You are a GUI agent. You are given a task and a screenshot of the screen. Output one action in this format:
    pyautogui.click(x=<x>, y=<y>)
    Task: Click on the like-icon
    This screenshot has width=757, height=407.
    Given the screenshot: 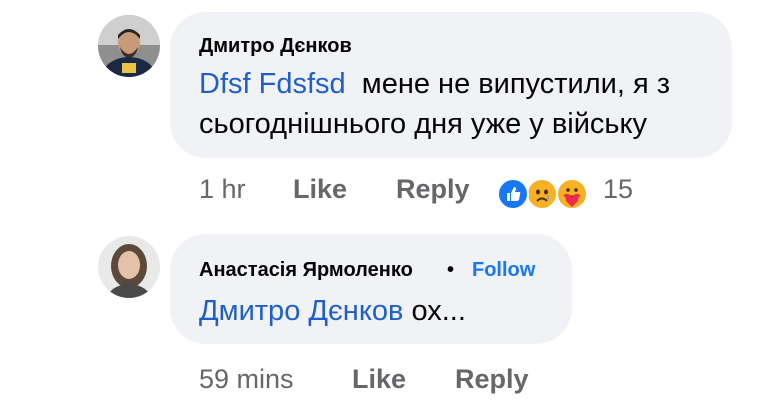 What is the action you would take?
    pyautogui.click(x=513, y=194)
    